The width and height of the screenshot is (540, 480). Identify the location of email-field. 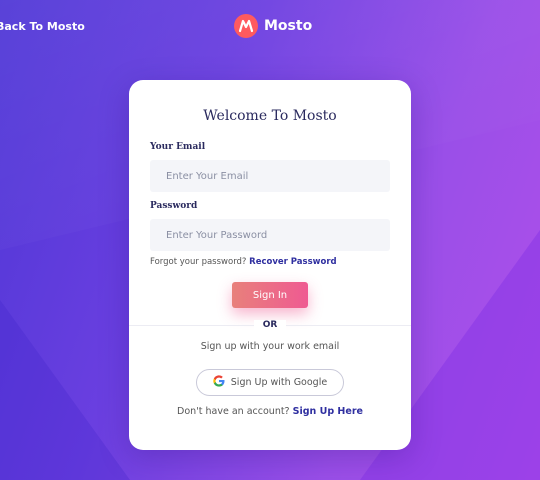
(270, 176).